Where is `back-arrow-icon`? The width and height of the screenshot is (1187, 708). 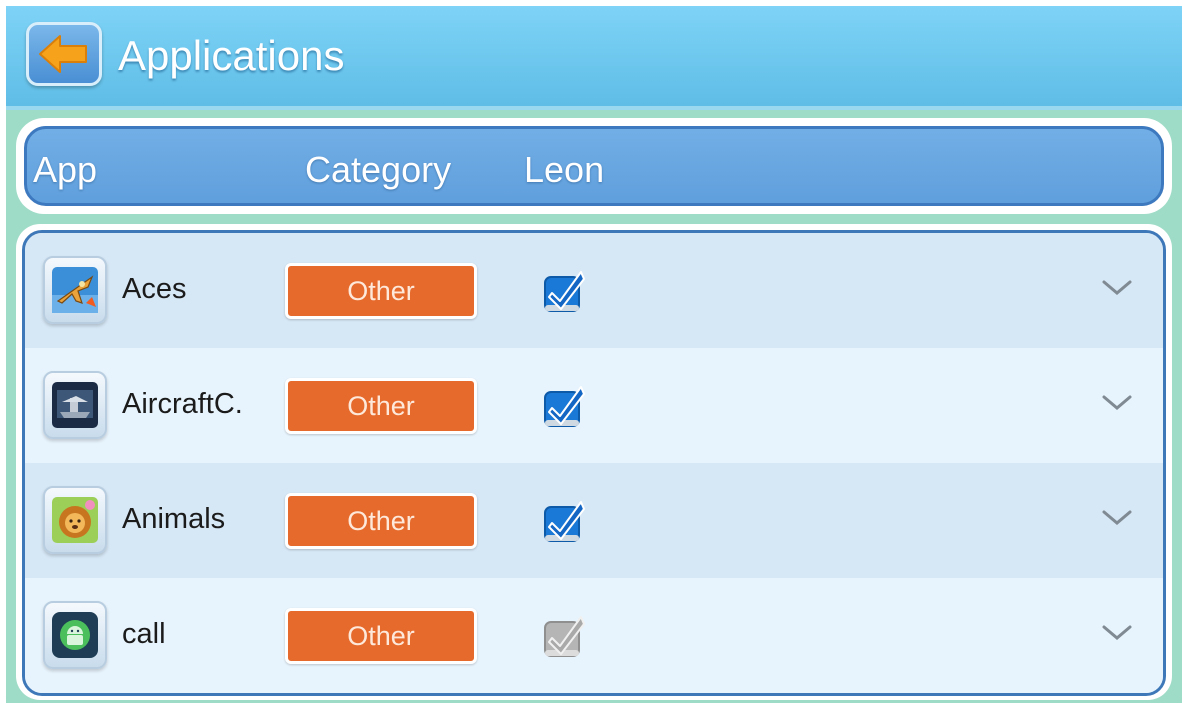
back-arrow-icon is located at coordinates (63, 54).